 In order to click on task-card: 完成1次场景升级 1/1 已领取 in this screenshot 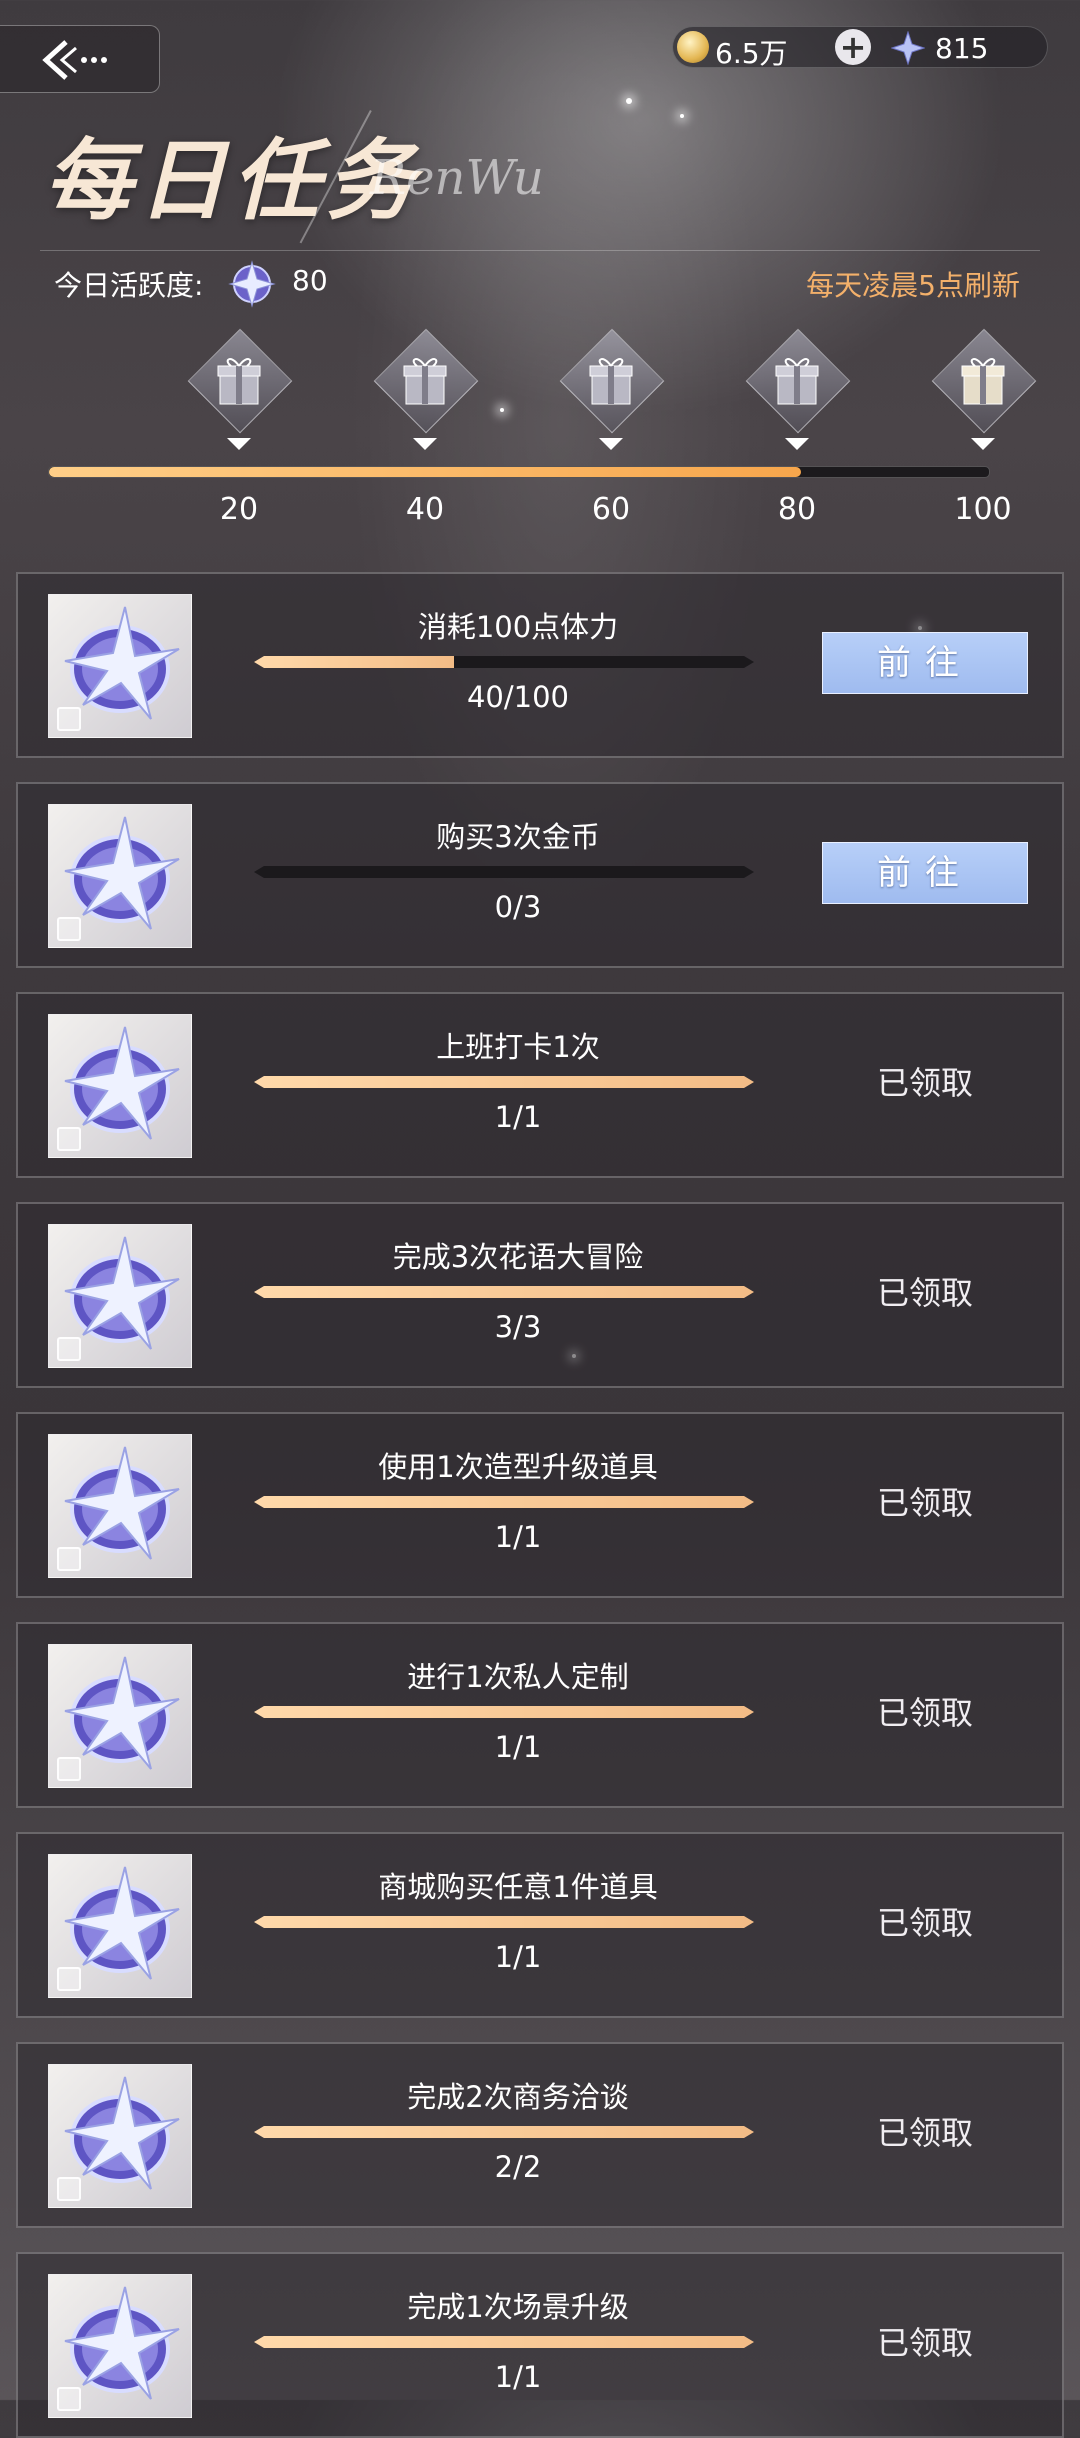, I will do `click(540, 2345)`.